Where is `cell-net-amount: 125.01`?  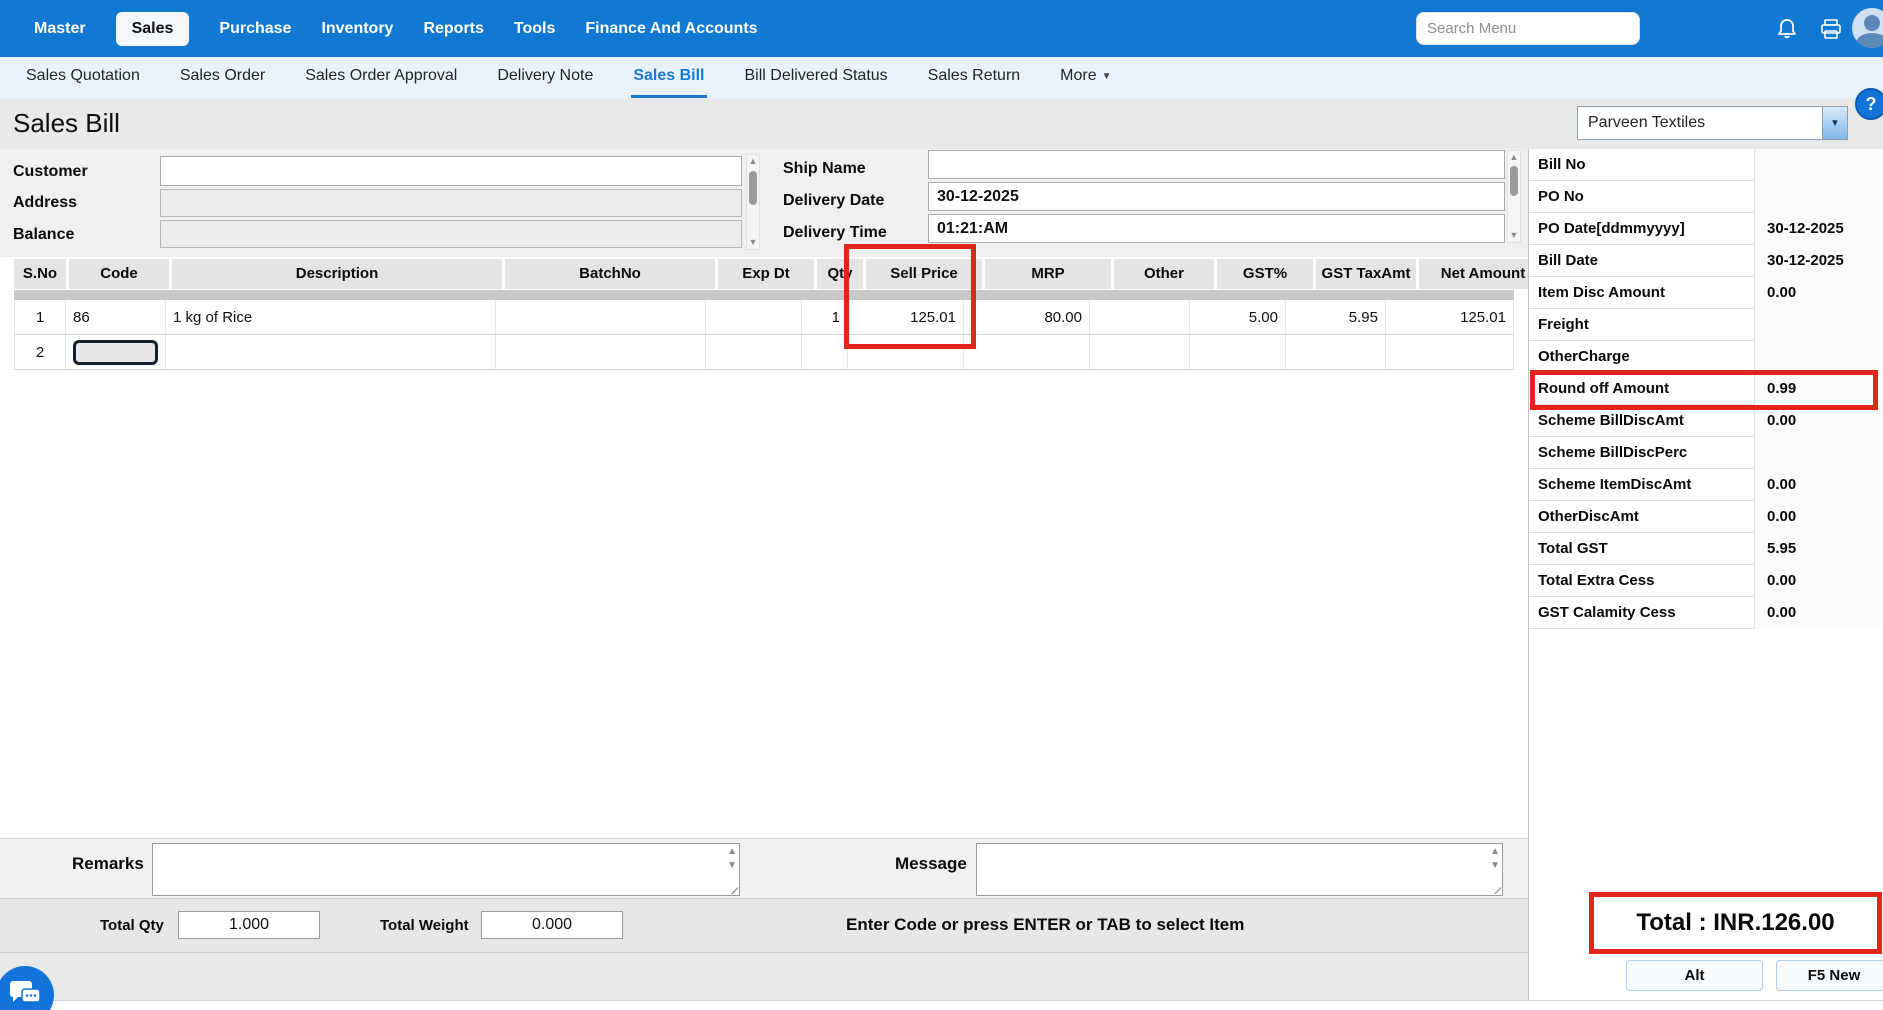 cell-net-amount: 125.01 is located at coordinates (1450, 317).